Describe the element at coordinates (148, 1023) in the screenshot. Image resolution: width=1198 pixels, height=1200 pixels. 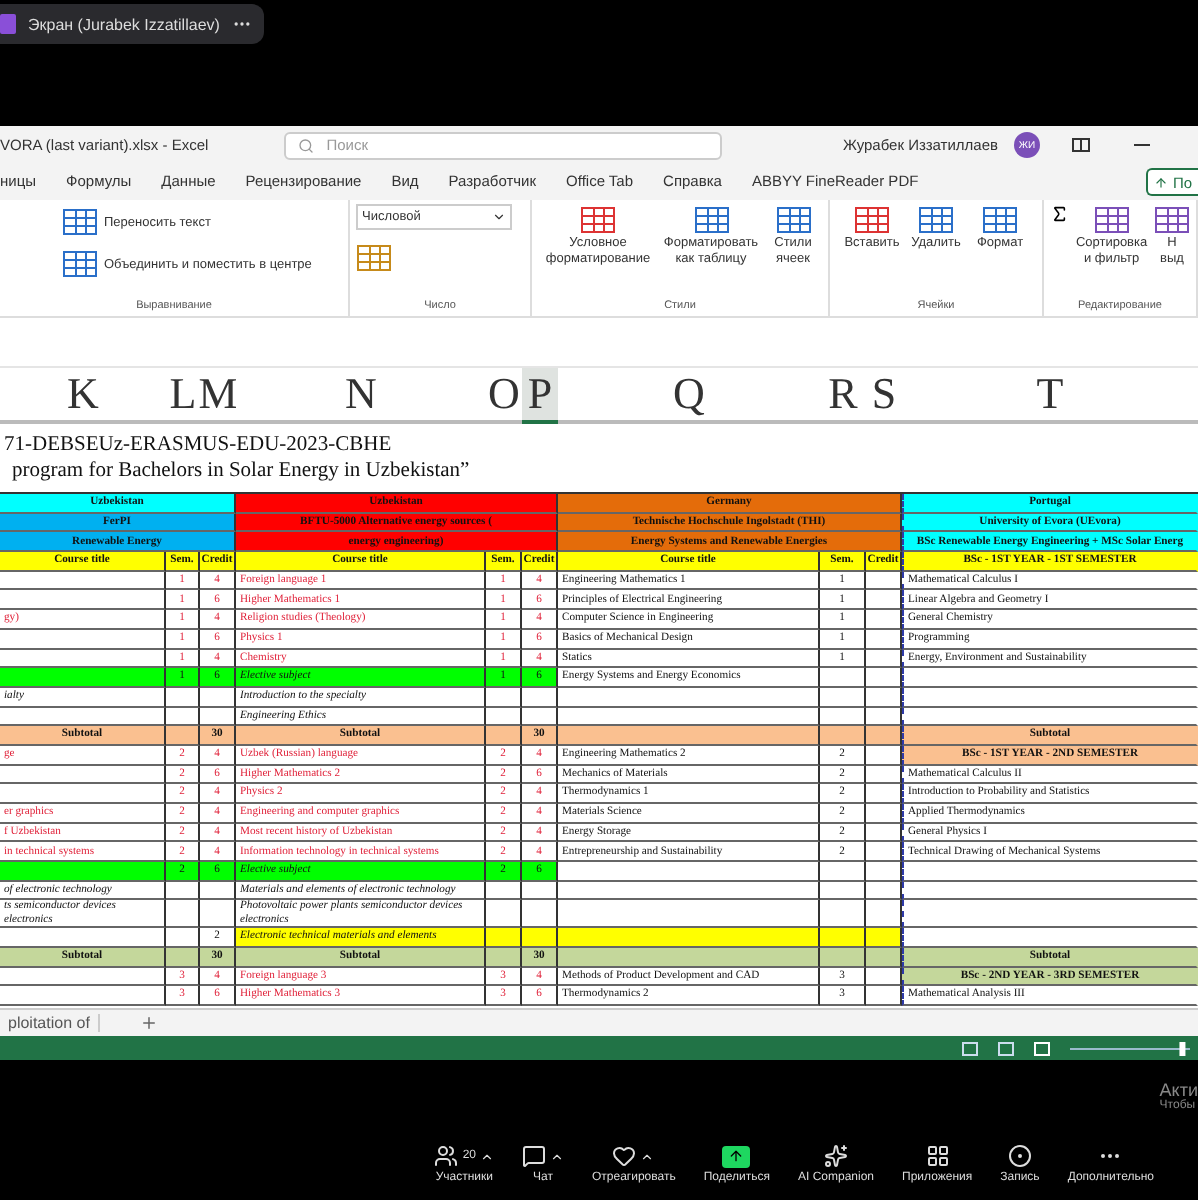
I see `add-sheet-icon` at that location.